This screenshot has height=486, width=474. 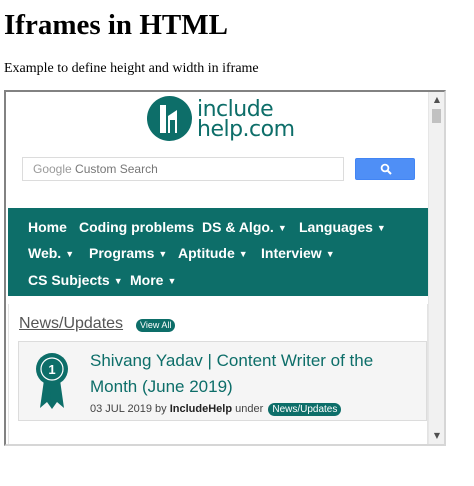 I want to click on nav-label: More, so click(x=147, y=280).